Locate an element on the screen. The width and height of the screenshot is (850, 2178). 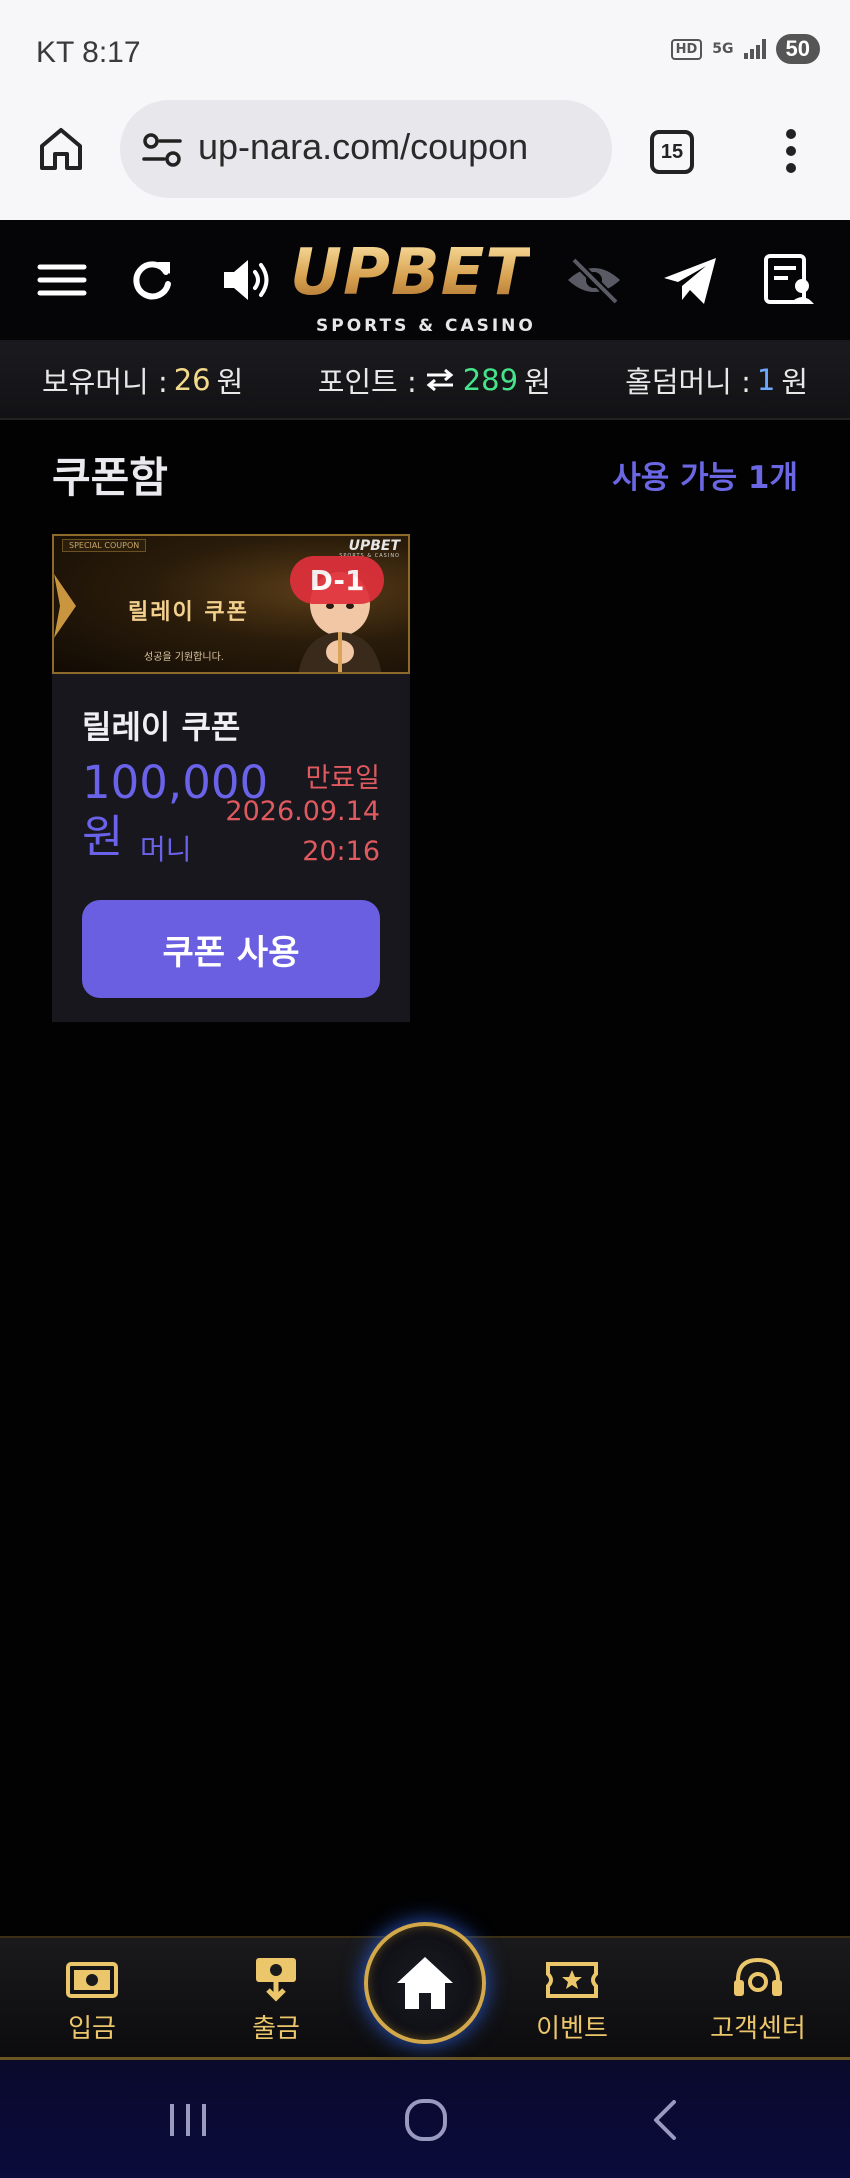
deposit-cash-icon is located at coordinates (92, 1980).